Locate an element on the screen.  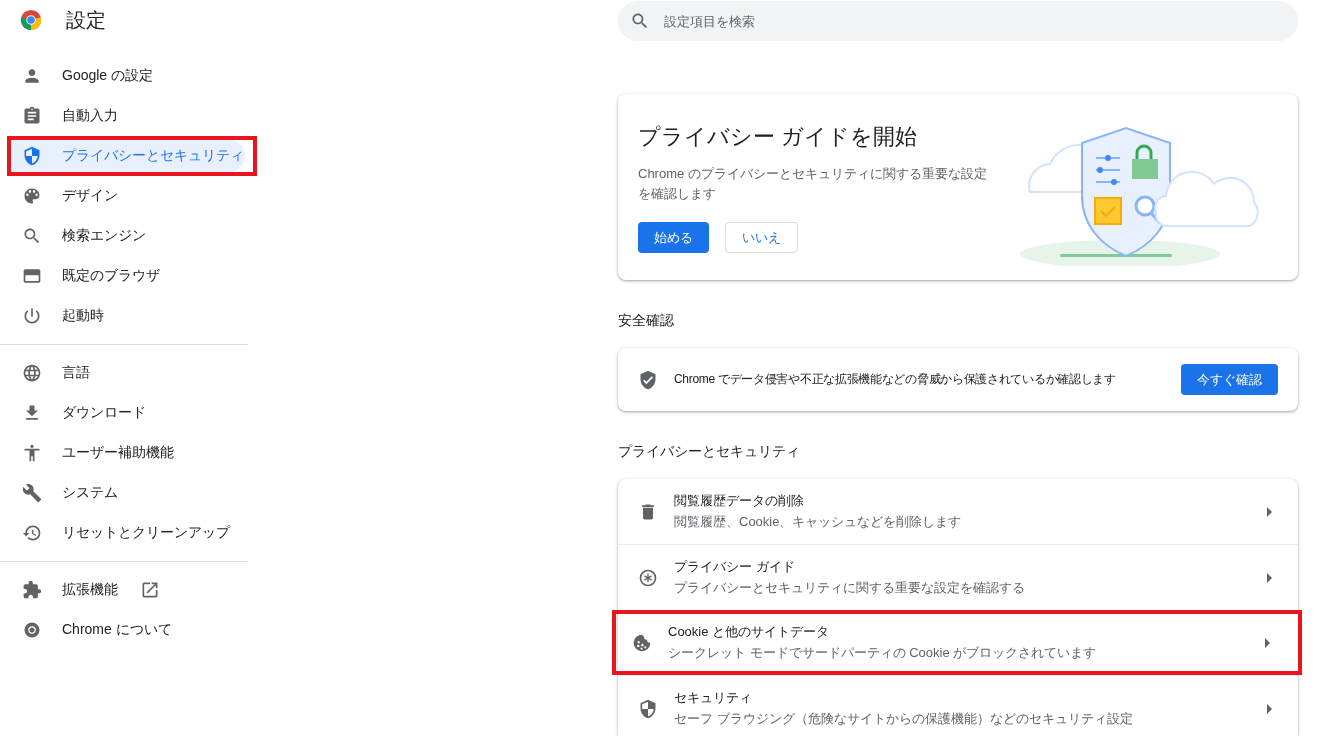
card-description: Chrome のプライバシーとセキュリティに関する重要な設定を確認します is located at coordinates (813, 184).